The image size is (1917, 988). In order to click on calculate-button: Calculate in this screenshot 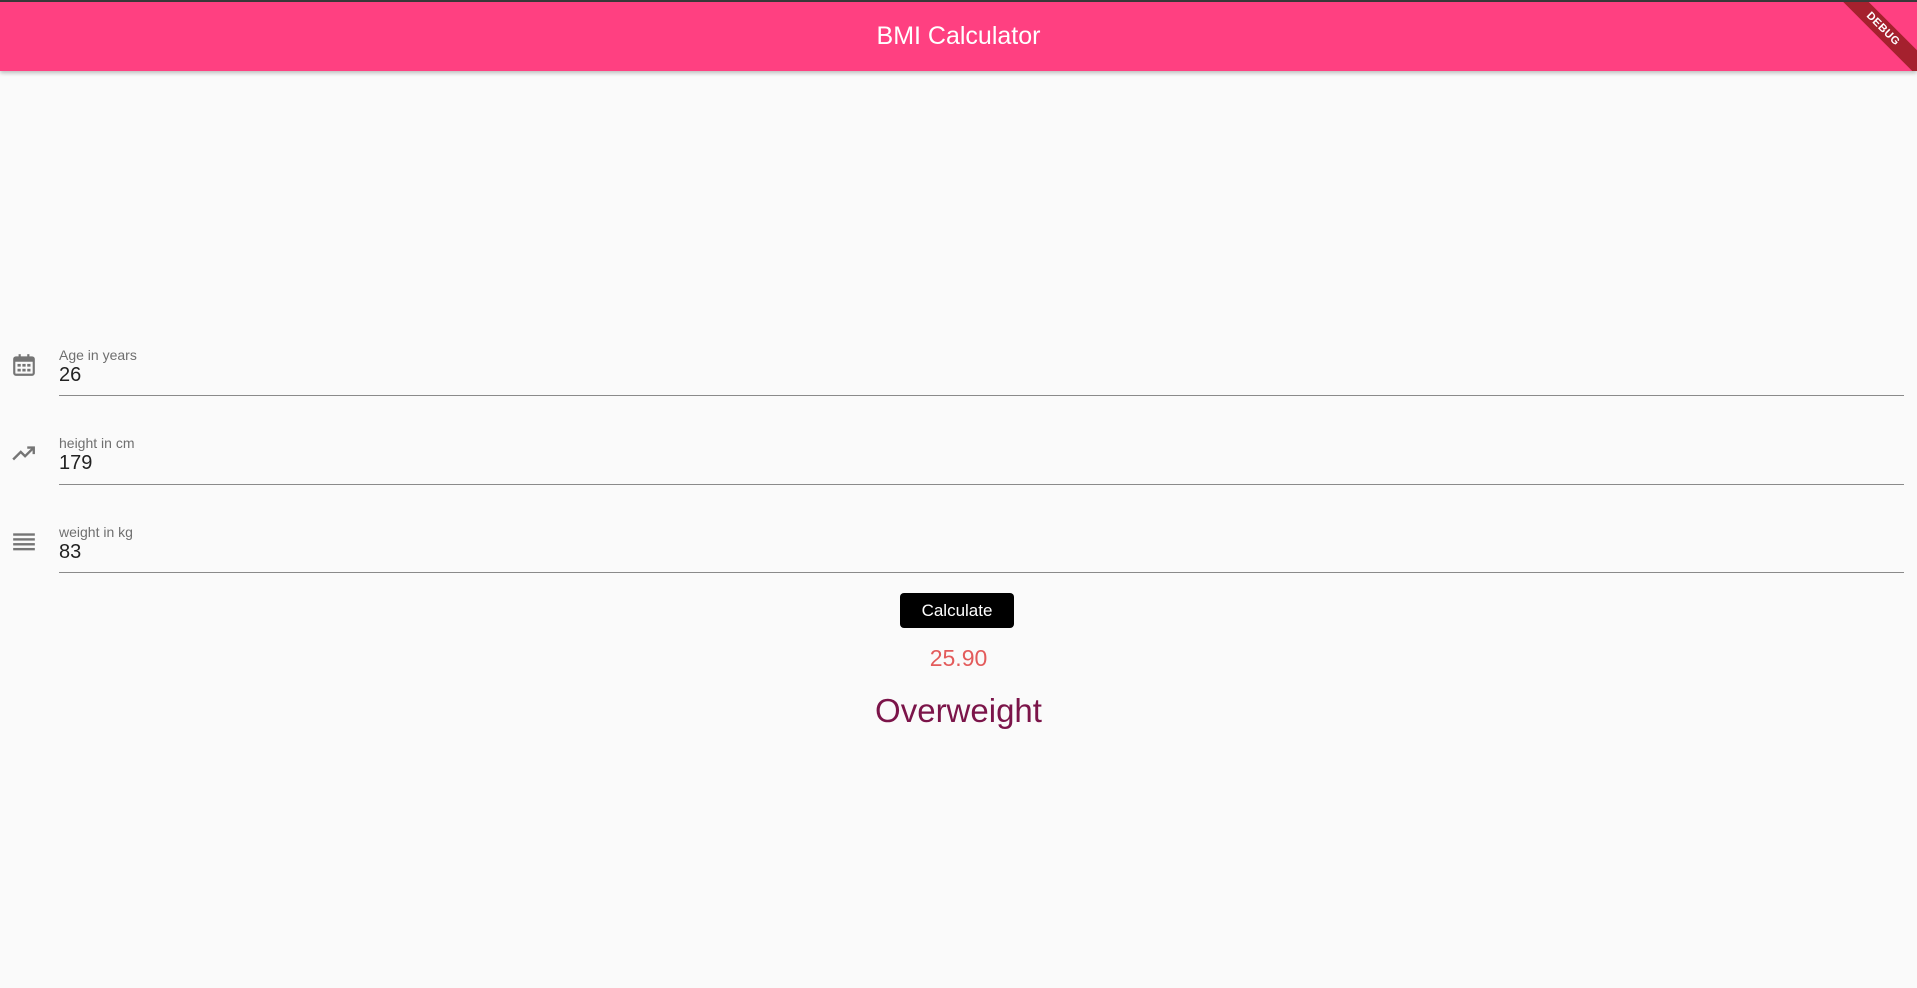, I will do `click(957, 610)`.